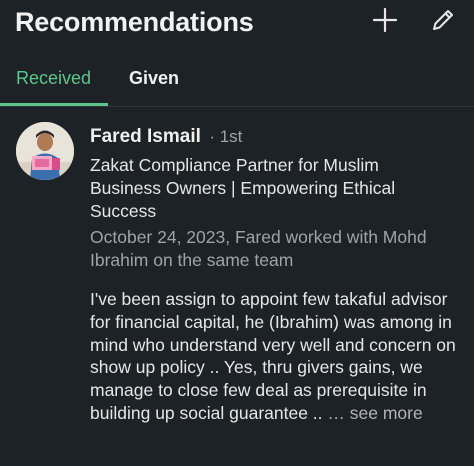 The height and width of the screenshot is (466, 474). Describe the element at coordinates (134, 22) in the screenshot. I see `page-title: Recommendations` at that location.